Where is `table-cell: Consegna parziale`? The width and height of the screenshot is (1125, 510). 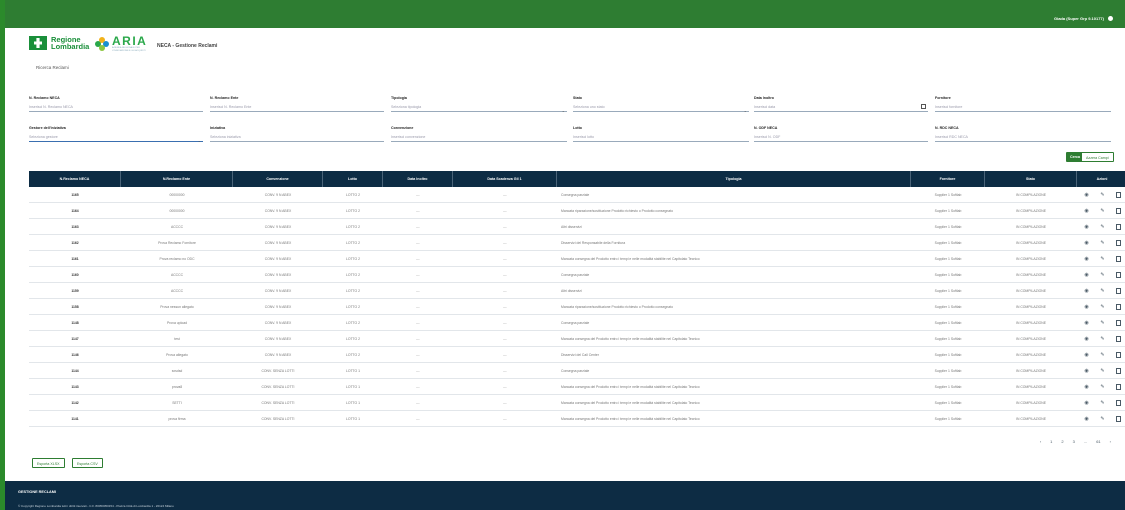 table-cell: Consegna parziale is located at coordinates (575, 322).